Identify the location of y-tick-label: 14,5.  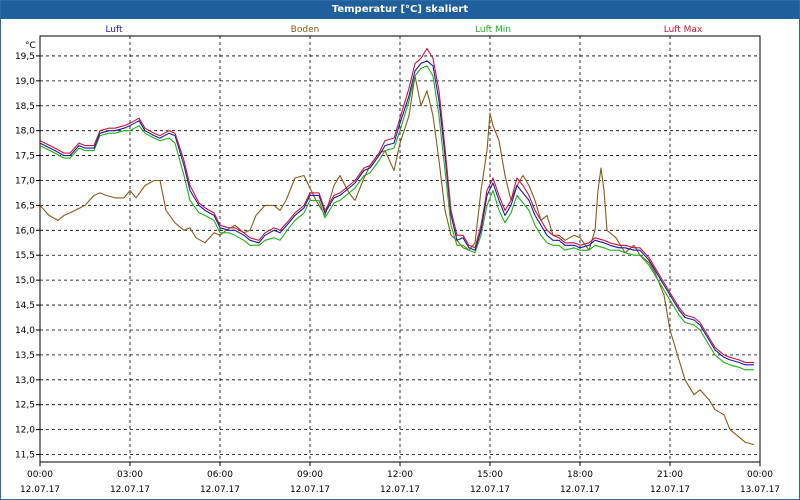
(25, 306).